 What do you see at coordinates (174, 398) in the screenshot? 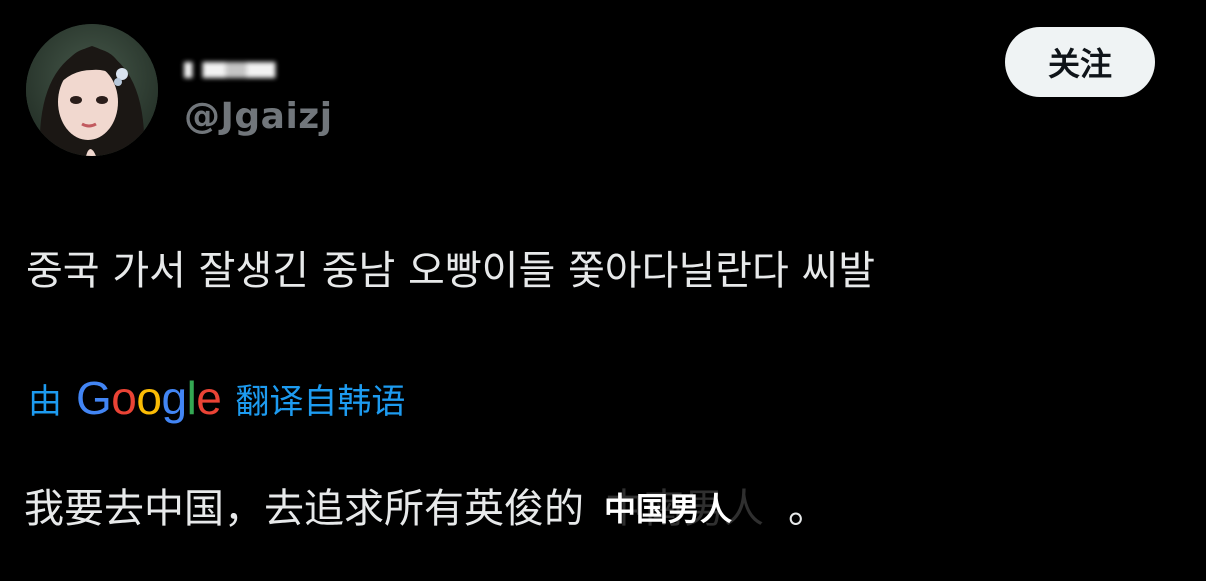
I see `google-letter: g` at bounding box center [174, 398].